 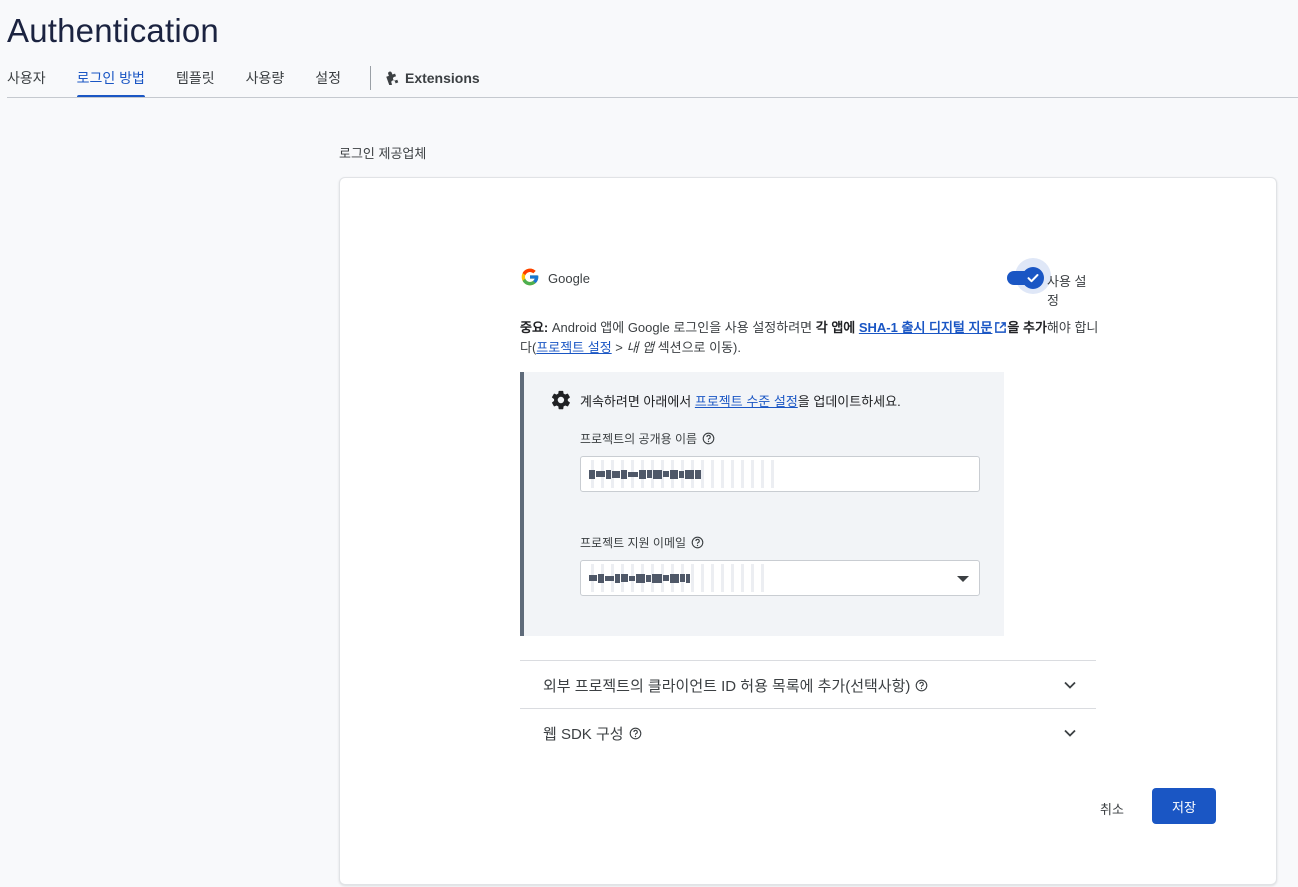 What do you see at coordinates (1027, 327) in the screenshot?
I see `notice-bold-2: 을 추가` at bounding box center [1027, 327].